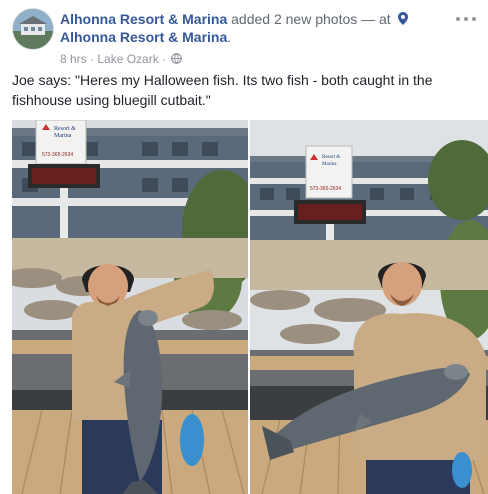 This screenshot has width=488, height=494. What do you see at coordinates (73, 59) in the screenshot?
I see `post-timestamp: 8 hrs` at bounding box center [73, 59].